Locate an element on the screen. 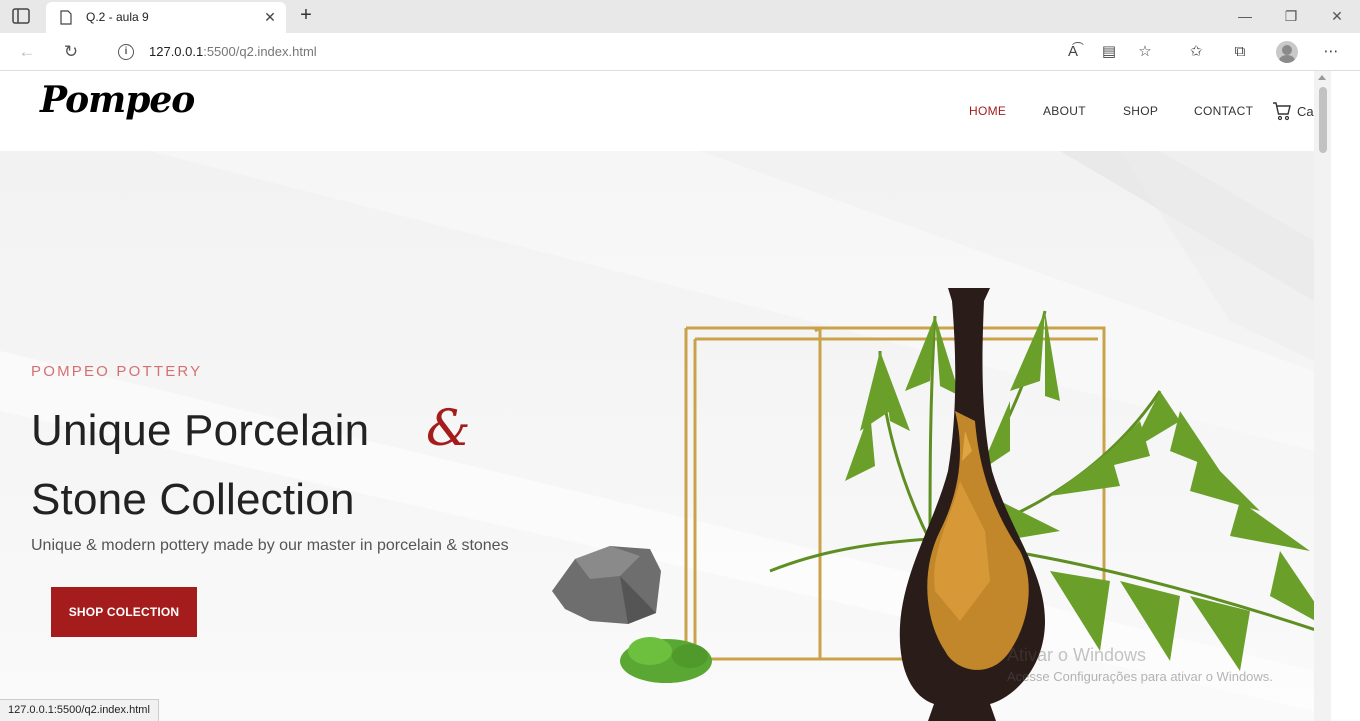 The image size is (1360, 721). url-text: 127.0.0.1:5500/q2.index.html is located at coordinates (233, 51).